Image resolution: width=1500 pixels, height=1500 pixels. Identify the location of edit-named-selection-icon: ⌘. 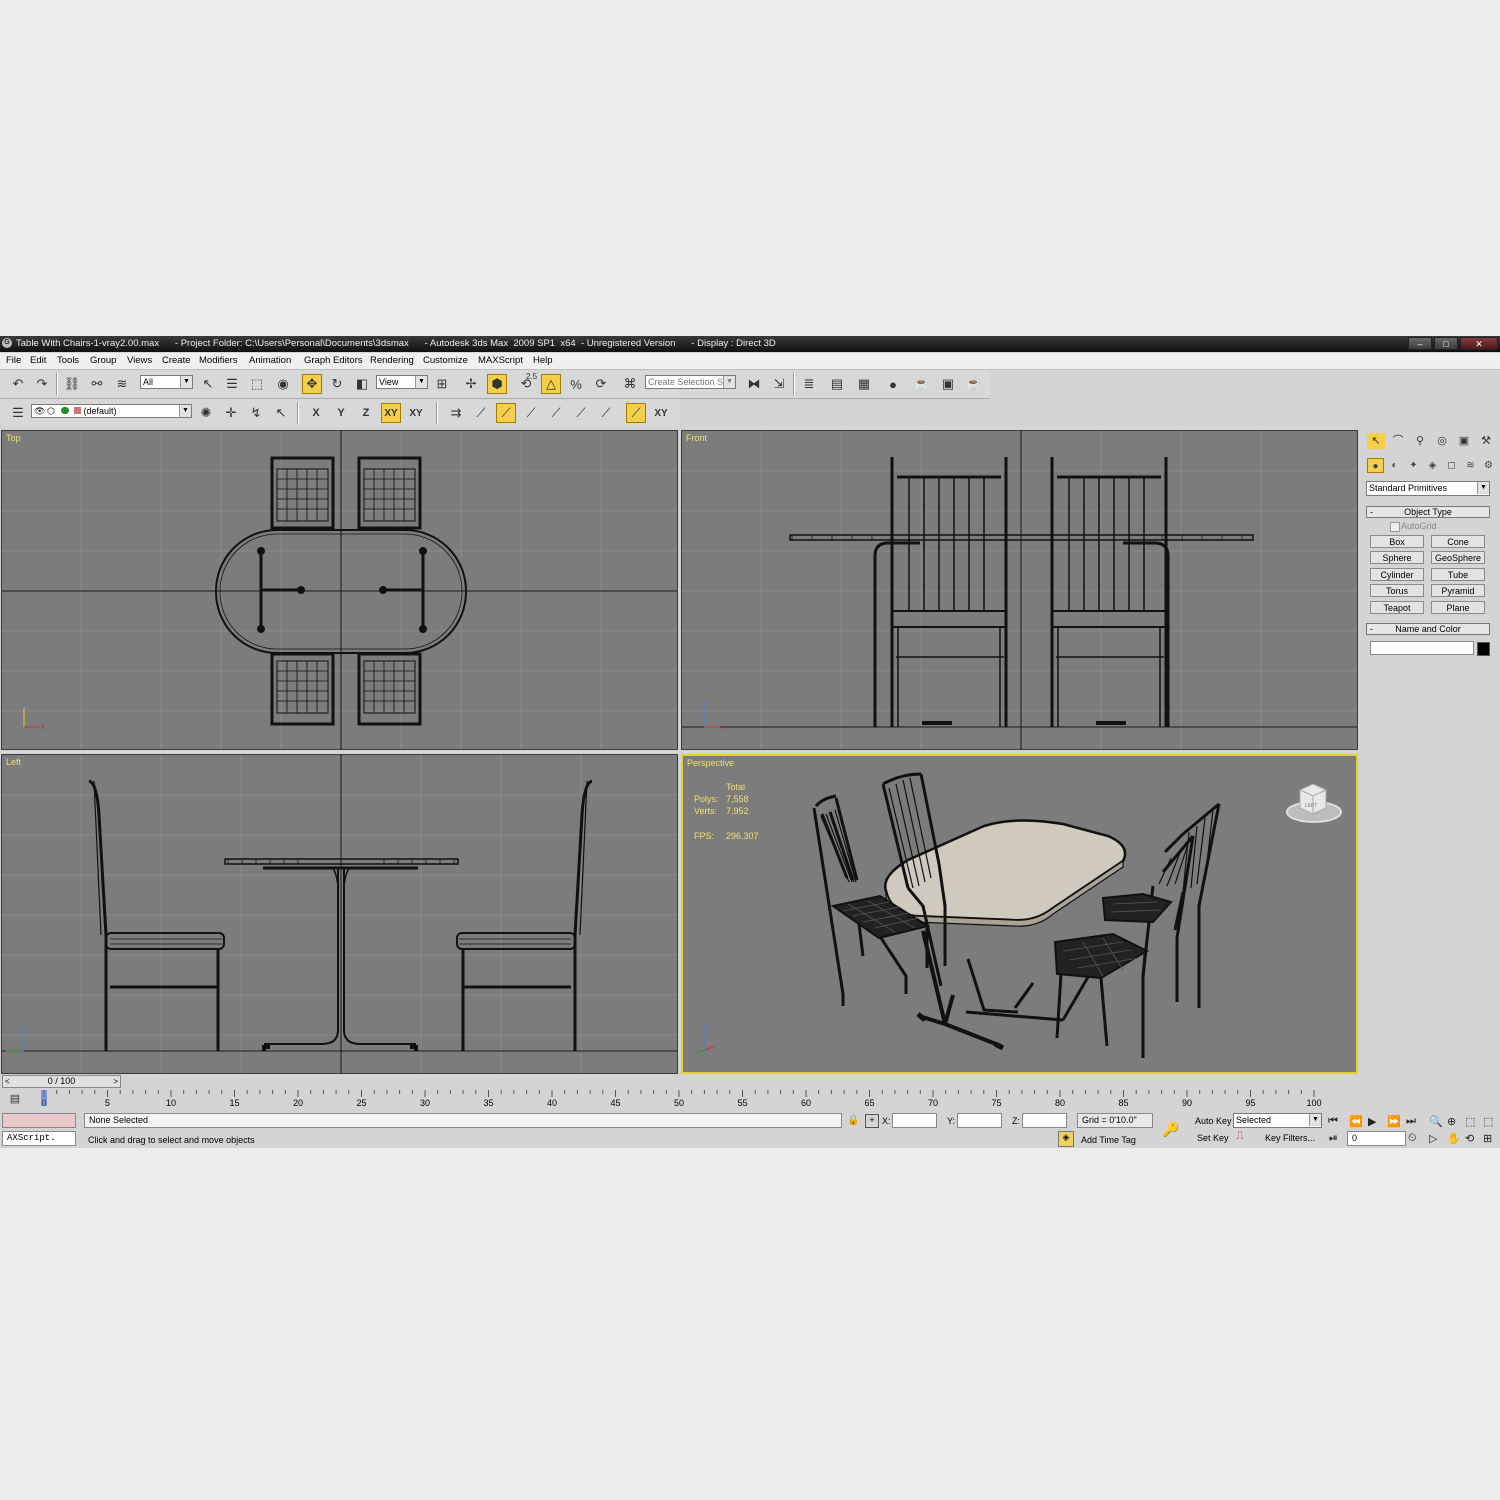
(630, 384).